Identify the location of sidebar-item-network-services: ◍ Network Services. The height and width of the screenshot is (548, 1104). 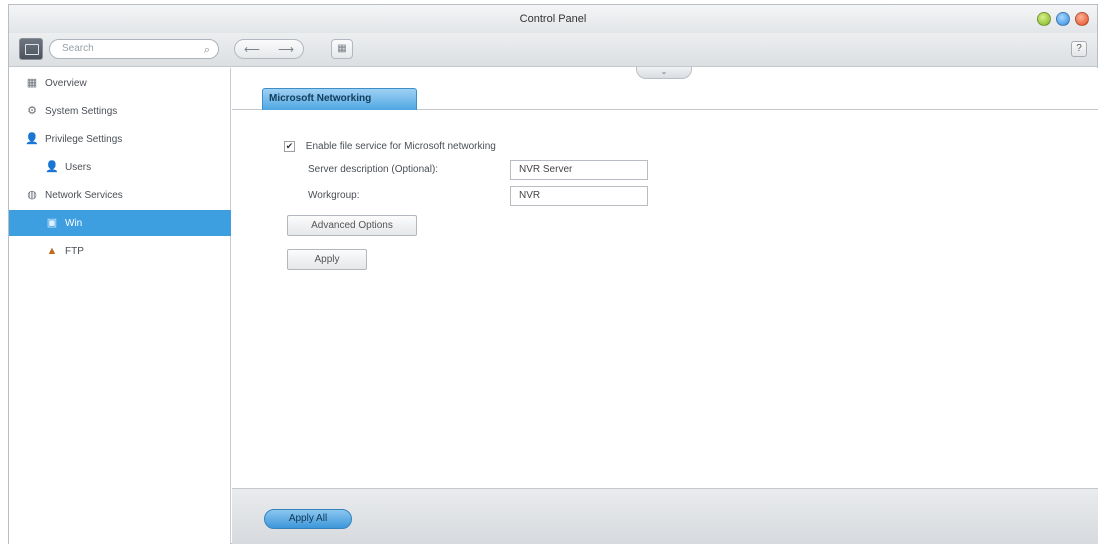
(120, 195).